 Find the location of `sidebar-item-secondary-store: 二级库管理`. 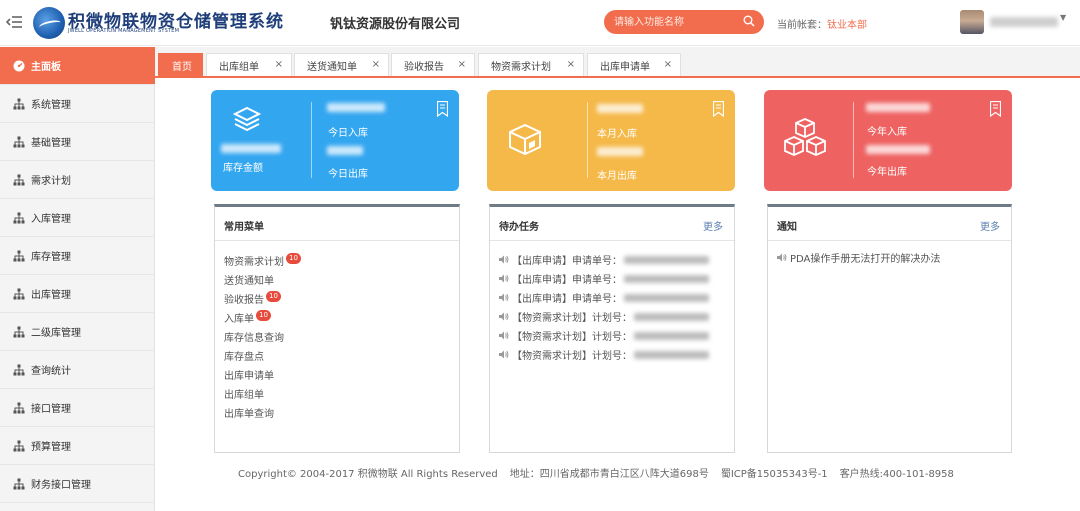

sidebar-item-secondary-store: 二级库管理 is located at coordinates (77, 332).